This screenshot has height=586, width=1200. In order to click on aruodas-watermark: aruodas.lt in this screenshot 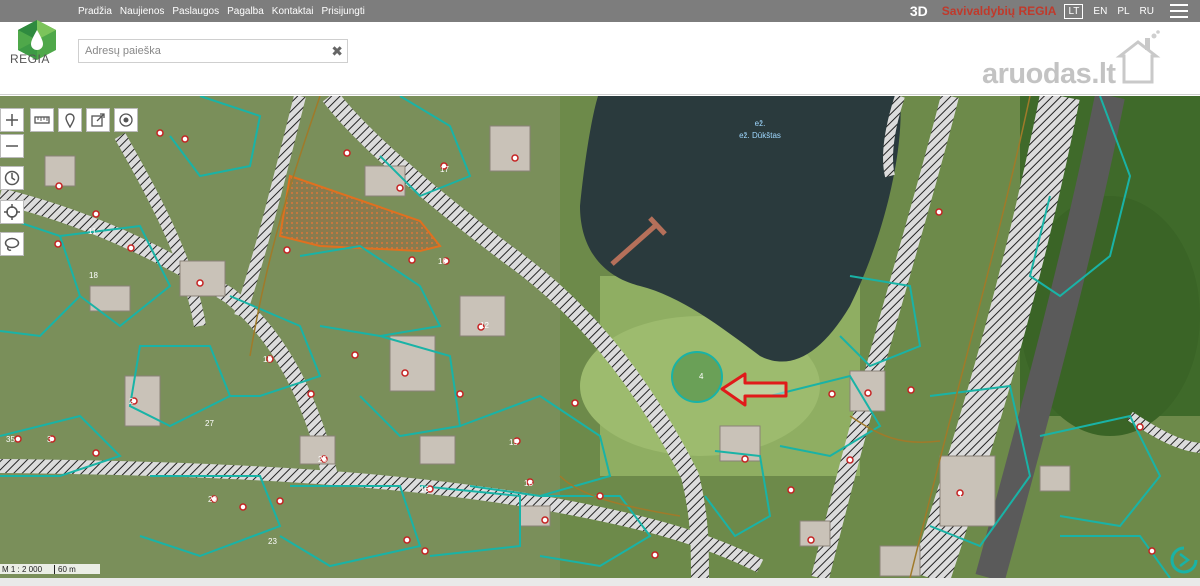, I will do `click(1072, 61)`.